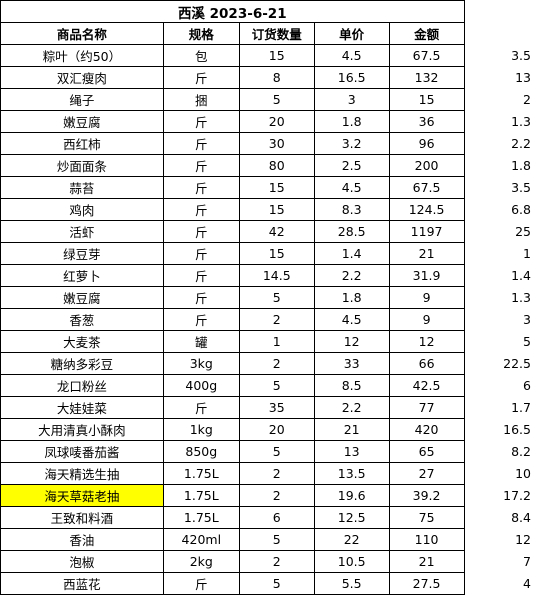  What do you see at coordinates (276, 275) in the screenshot?
I see `cell-qty: 14.5` at bounding box center [276, 275].